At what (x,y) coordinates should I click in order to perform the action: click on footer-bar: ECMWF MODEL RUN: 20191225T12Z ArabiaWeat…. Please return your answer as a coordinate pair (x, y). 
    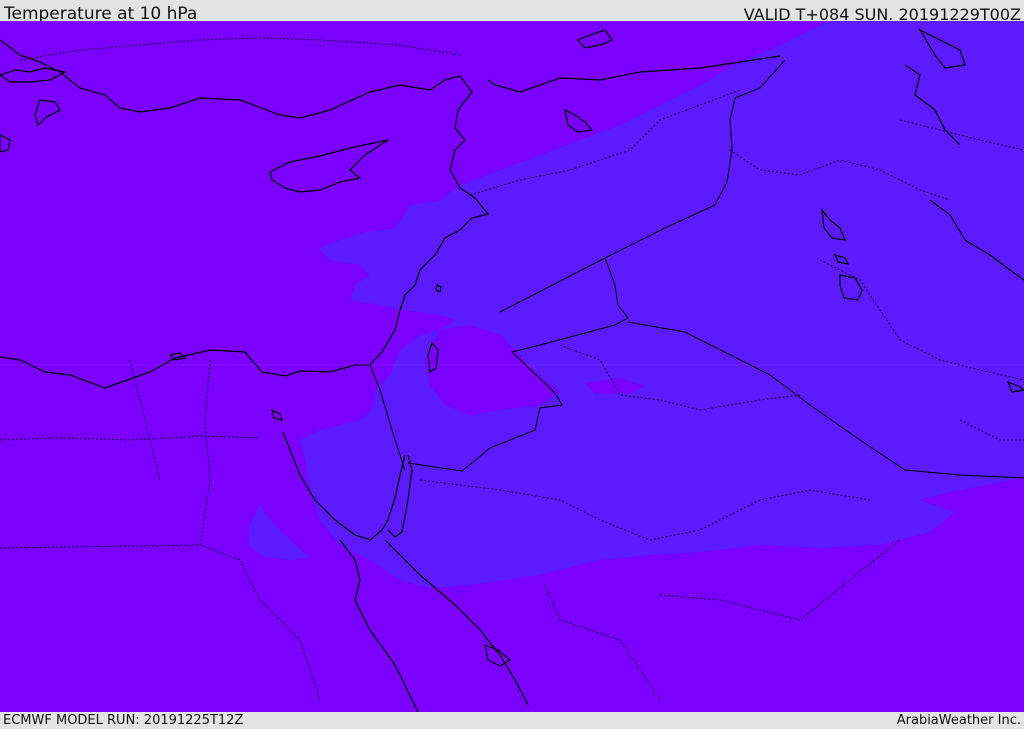
    Looking at the image, I should click on (512, 720).